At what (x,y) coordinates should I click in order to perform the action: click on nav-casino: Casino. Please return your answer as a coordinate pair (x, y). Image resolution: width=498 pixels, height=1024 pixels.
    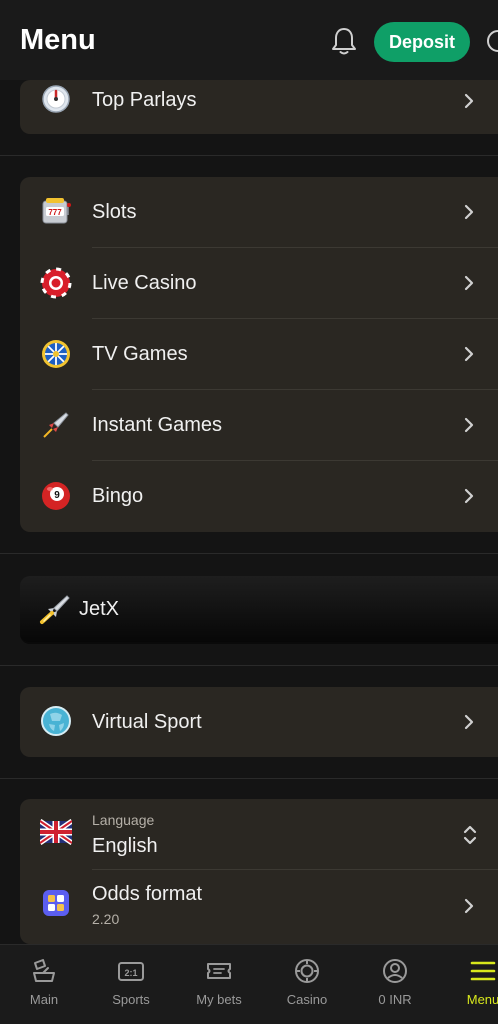
    Looking at the image, I should click on (307, 984).